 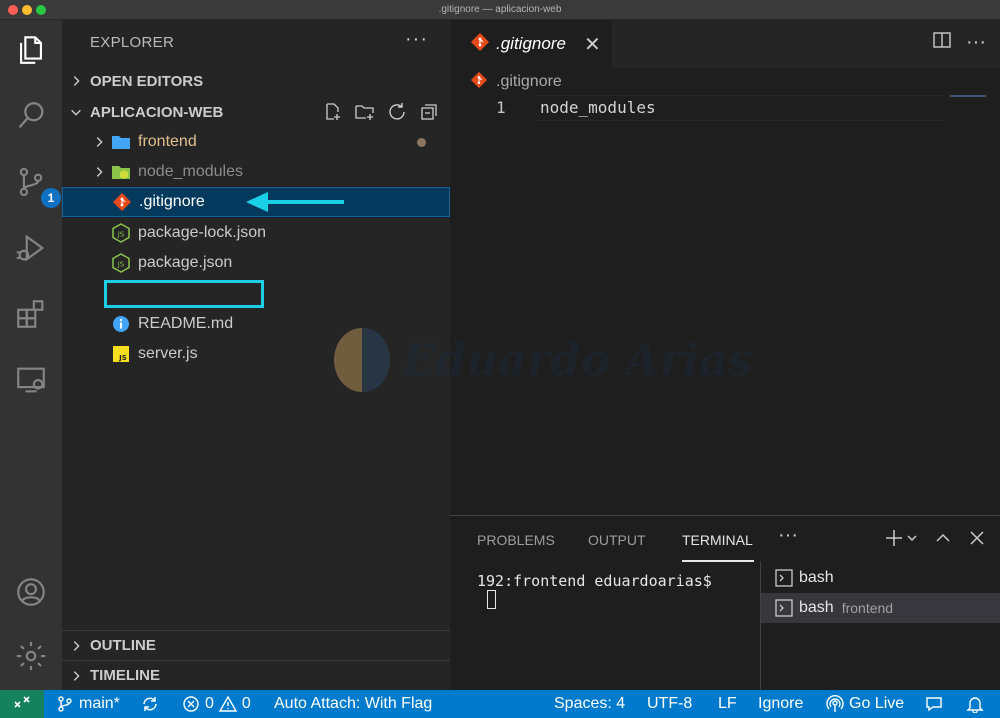 I want to click on new-terminal-icon, so click(x=901, y=540).